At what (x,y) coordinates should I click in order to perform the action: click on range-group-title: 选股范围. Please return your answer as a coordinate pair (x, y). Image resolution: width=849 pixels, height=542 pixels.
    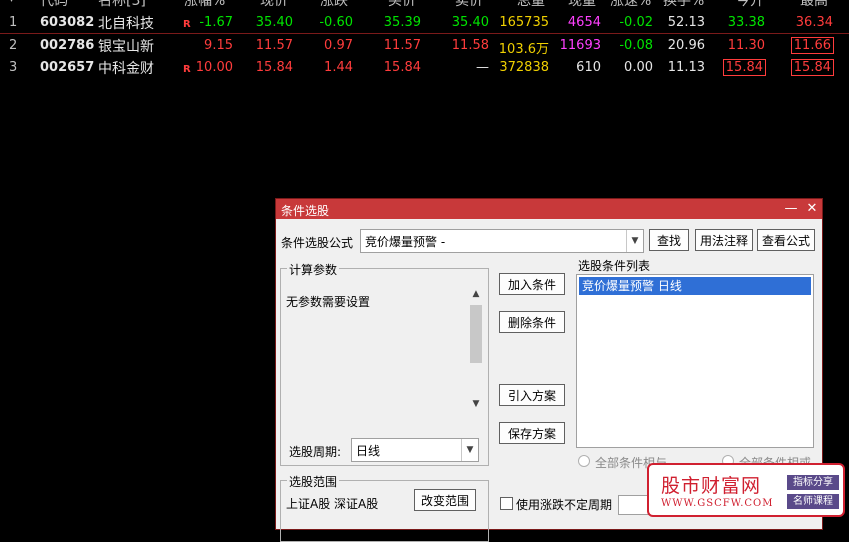
    Looking at the image, I should click on (313, 481).